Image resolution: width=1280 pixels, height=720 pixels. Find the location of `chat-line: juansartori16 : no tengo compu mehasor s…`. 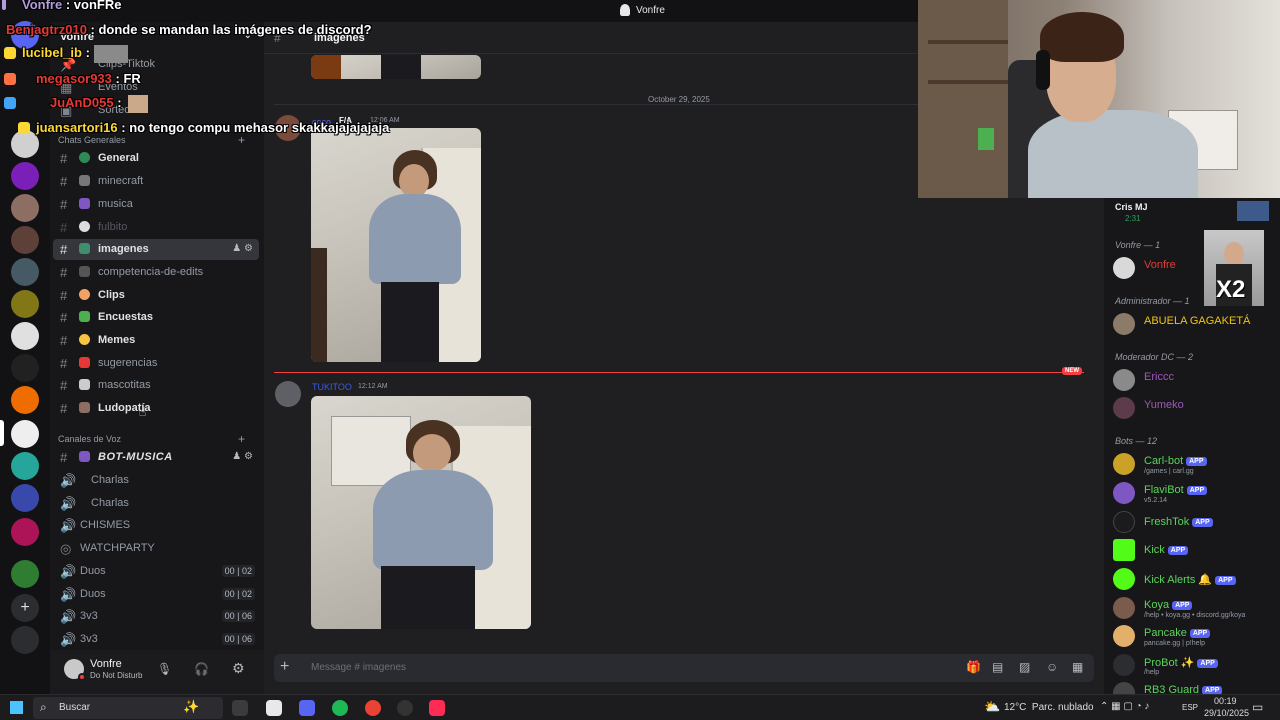

chat-line: juansartori16 : no tengo compu mehasor s… is located at coordinates (213, 127).